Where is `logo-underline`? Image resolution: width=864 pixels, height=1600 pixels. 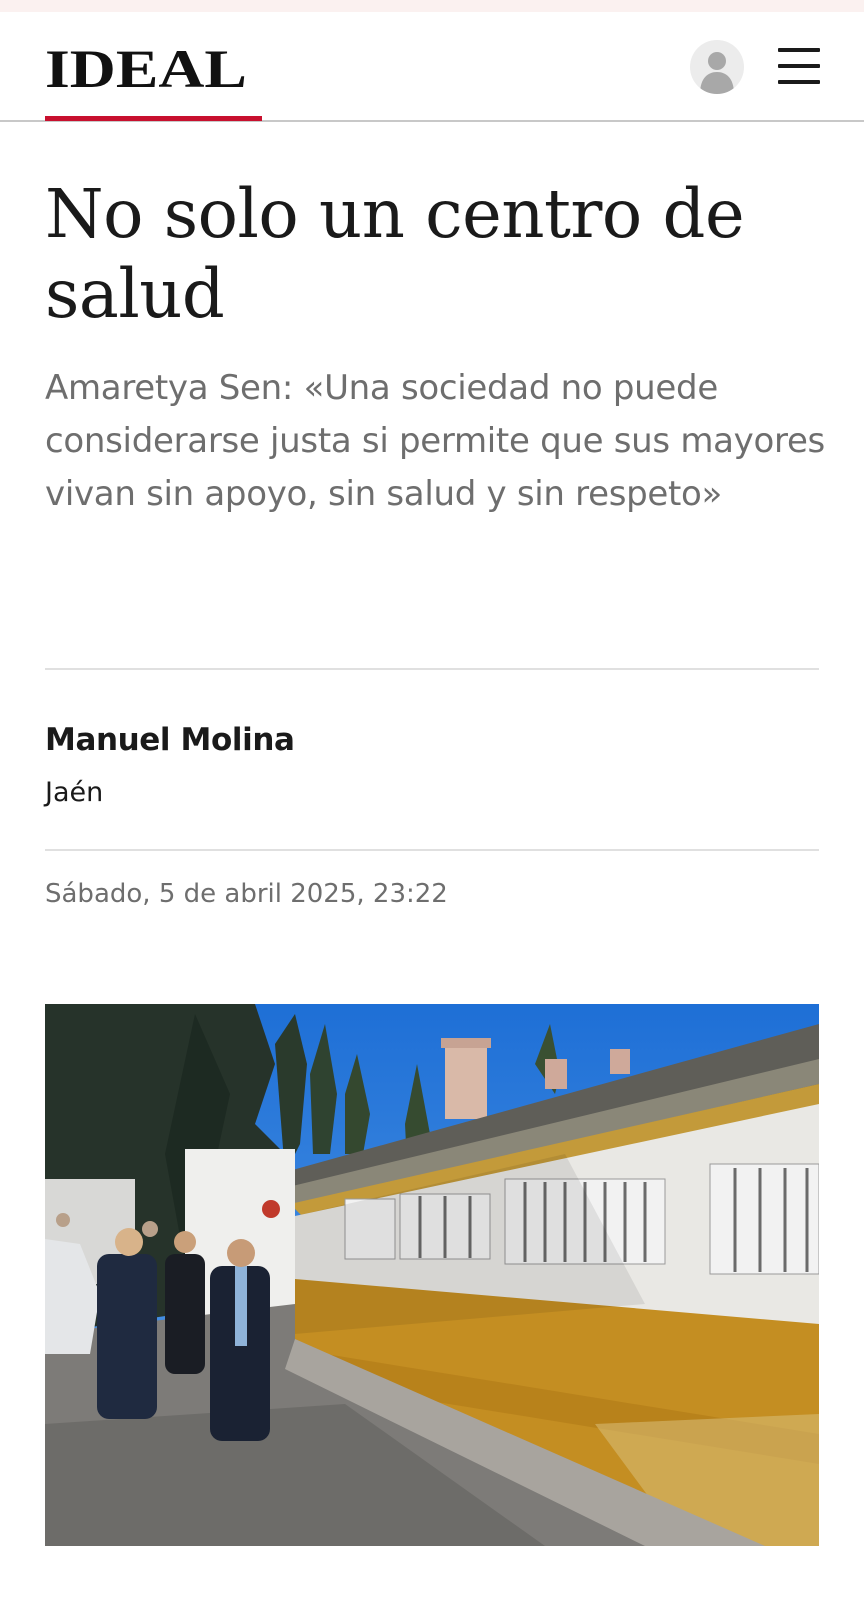 logo-underline is located at coordinates (153, 118).